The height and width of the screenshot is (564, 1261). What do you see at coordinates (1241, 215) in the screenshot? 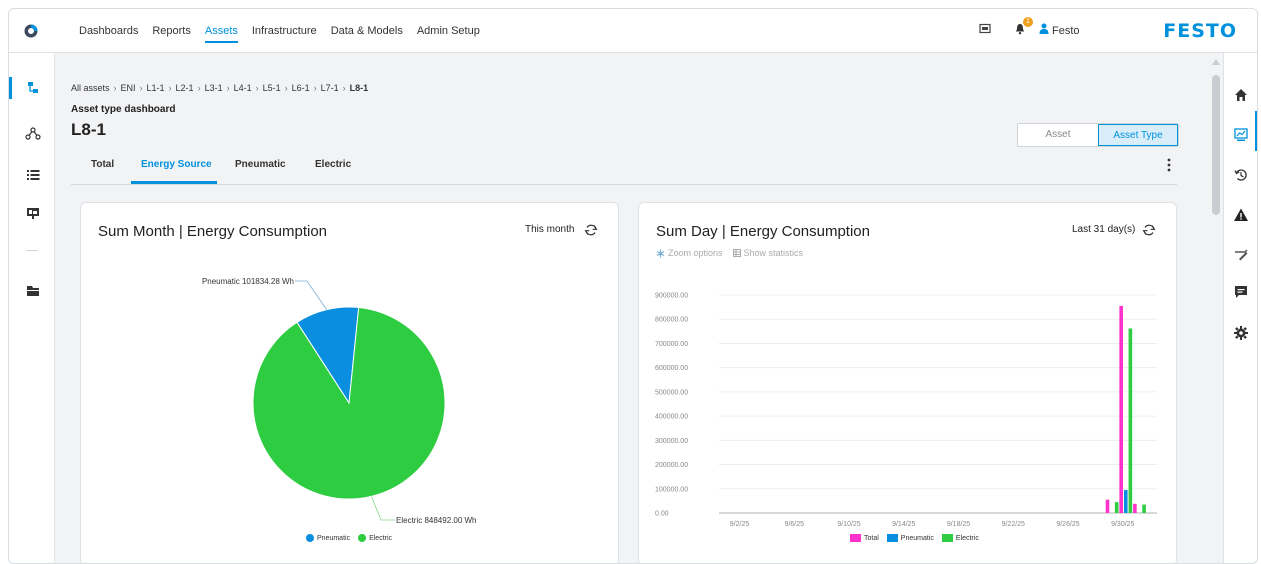
I see `warning-icon` at bounding box center [1241, 215].